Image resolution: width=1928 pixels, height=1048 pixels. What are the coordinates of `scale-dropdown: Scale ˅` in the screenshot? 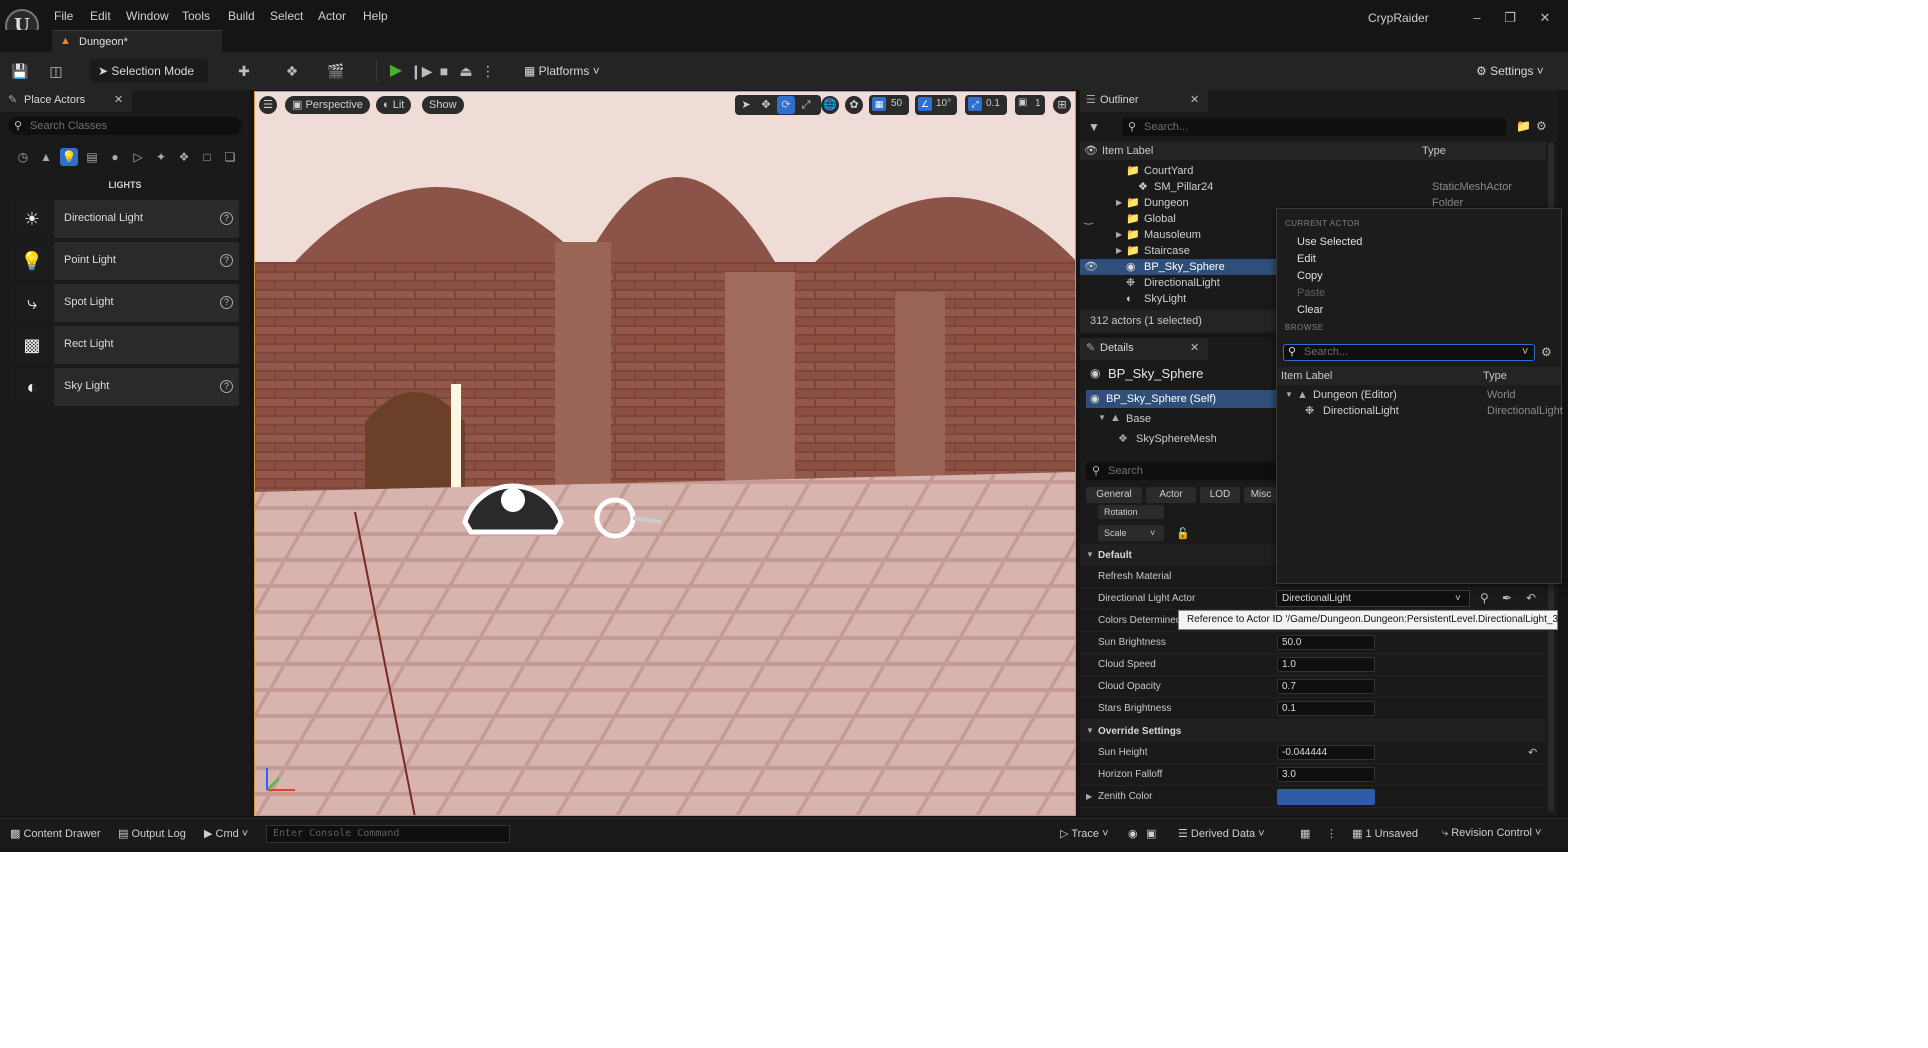 It's located at (1131, 533).